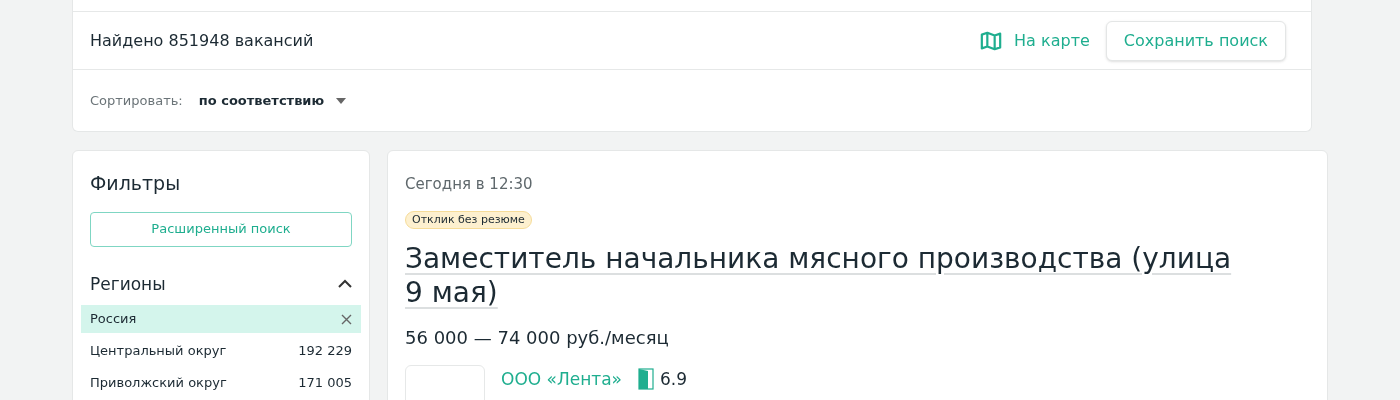 The width and height of the screenshot is (1400, 400). Describe the element at coordinates (221, 319) in the screenshot. I see `region-item: Россия` at that location.